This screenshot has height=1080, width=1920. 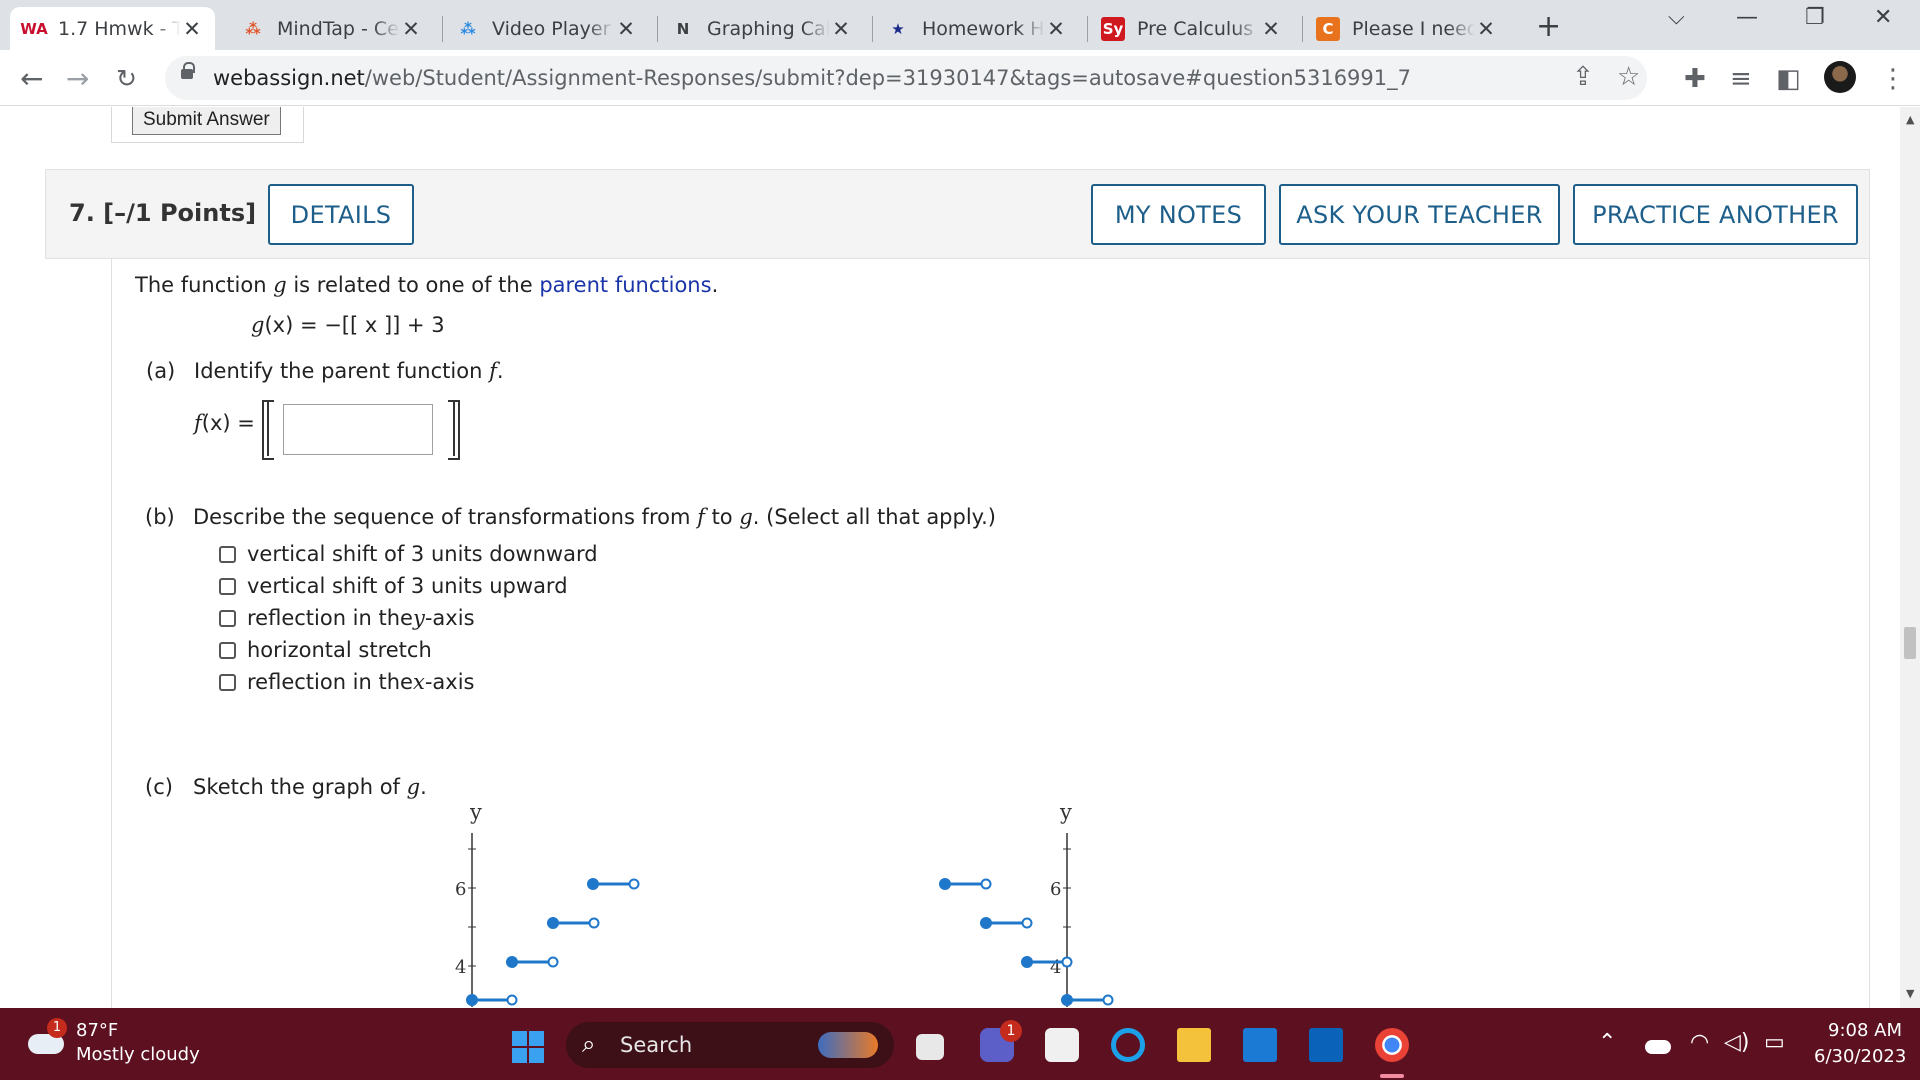 I want to click on graph-choice-1: y 6 4, so click(x=550, y=907).